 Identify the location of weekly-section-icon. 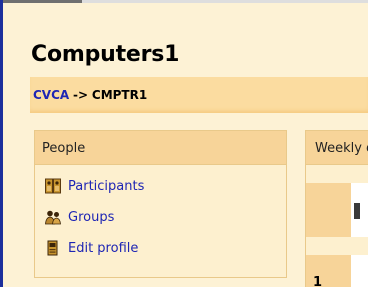
(357, 211).